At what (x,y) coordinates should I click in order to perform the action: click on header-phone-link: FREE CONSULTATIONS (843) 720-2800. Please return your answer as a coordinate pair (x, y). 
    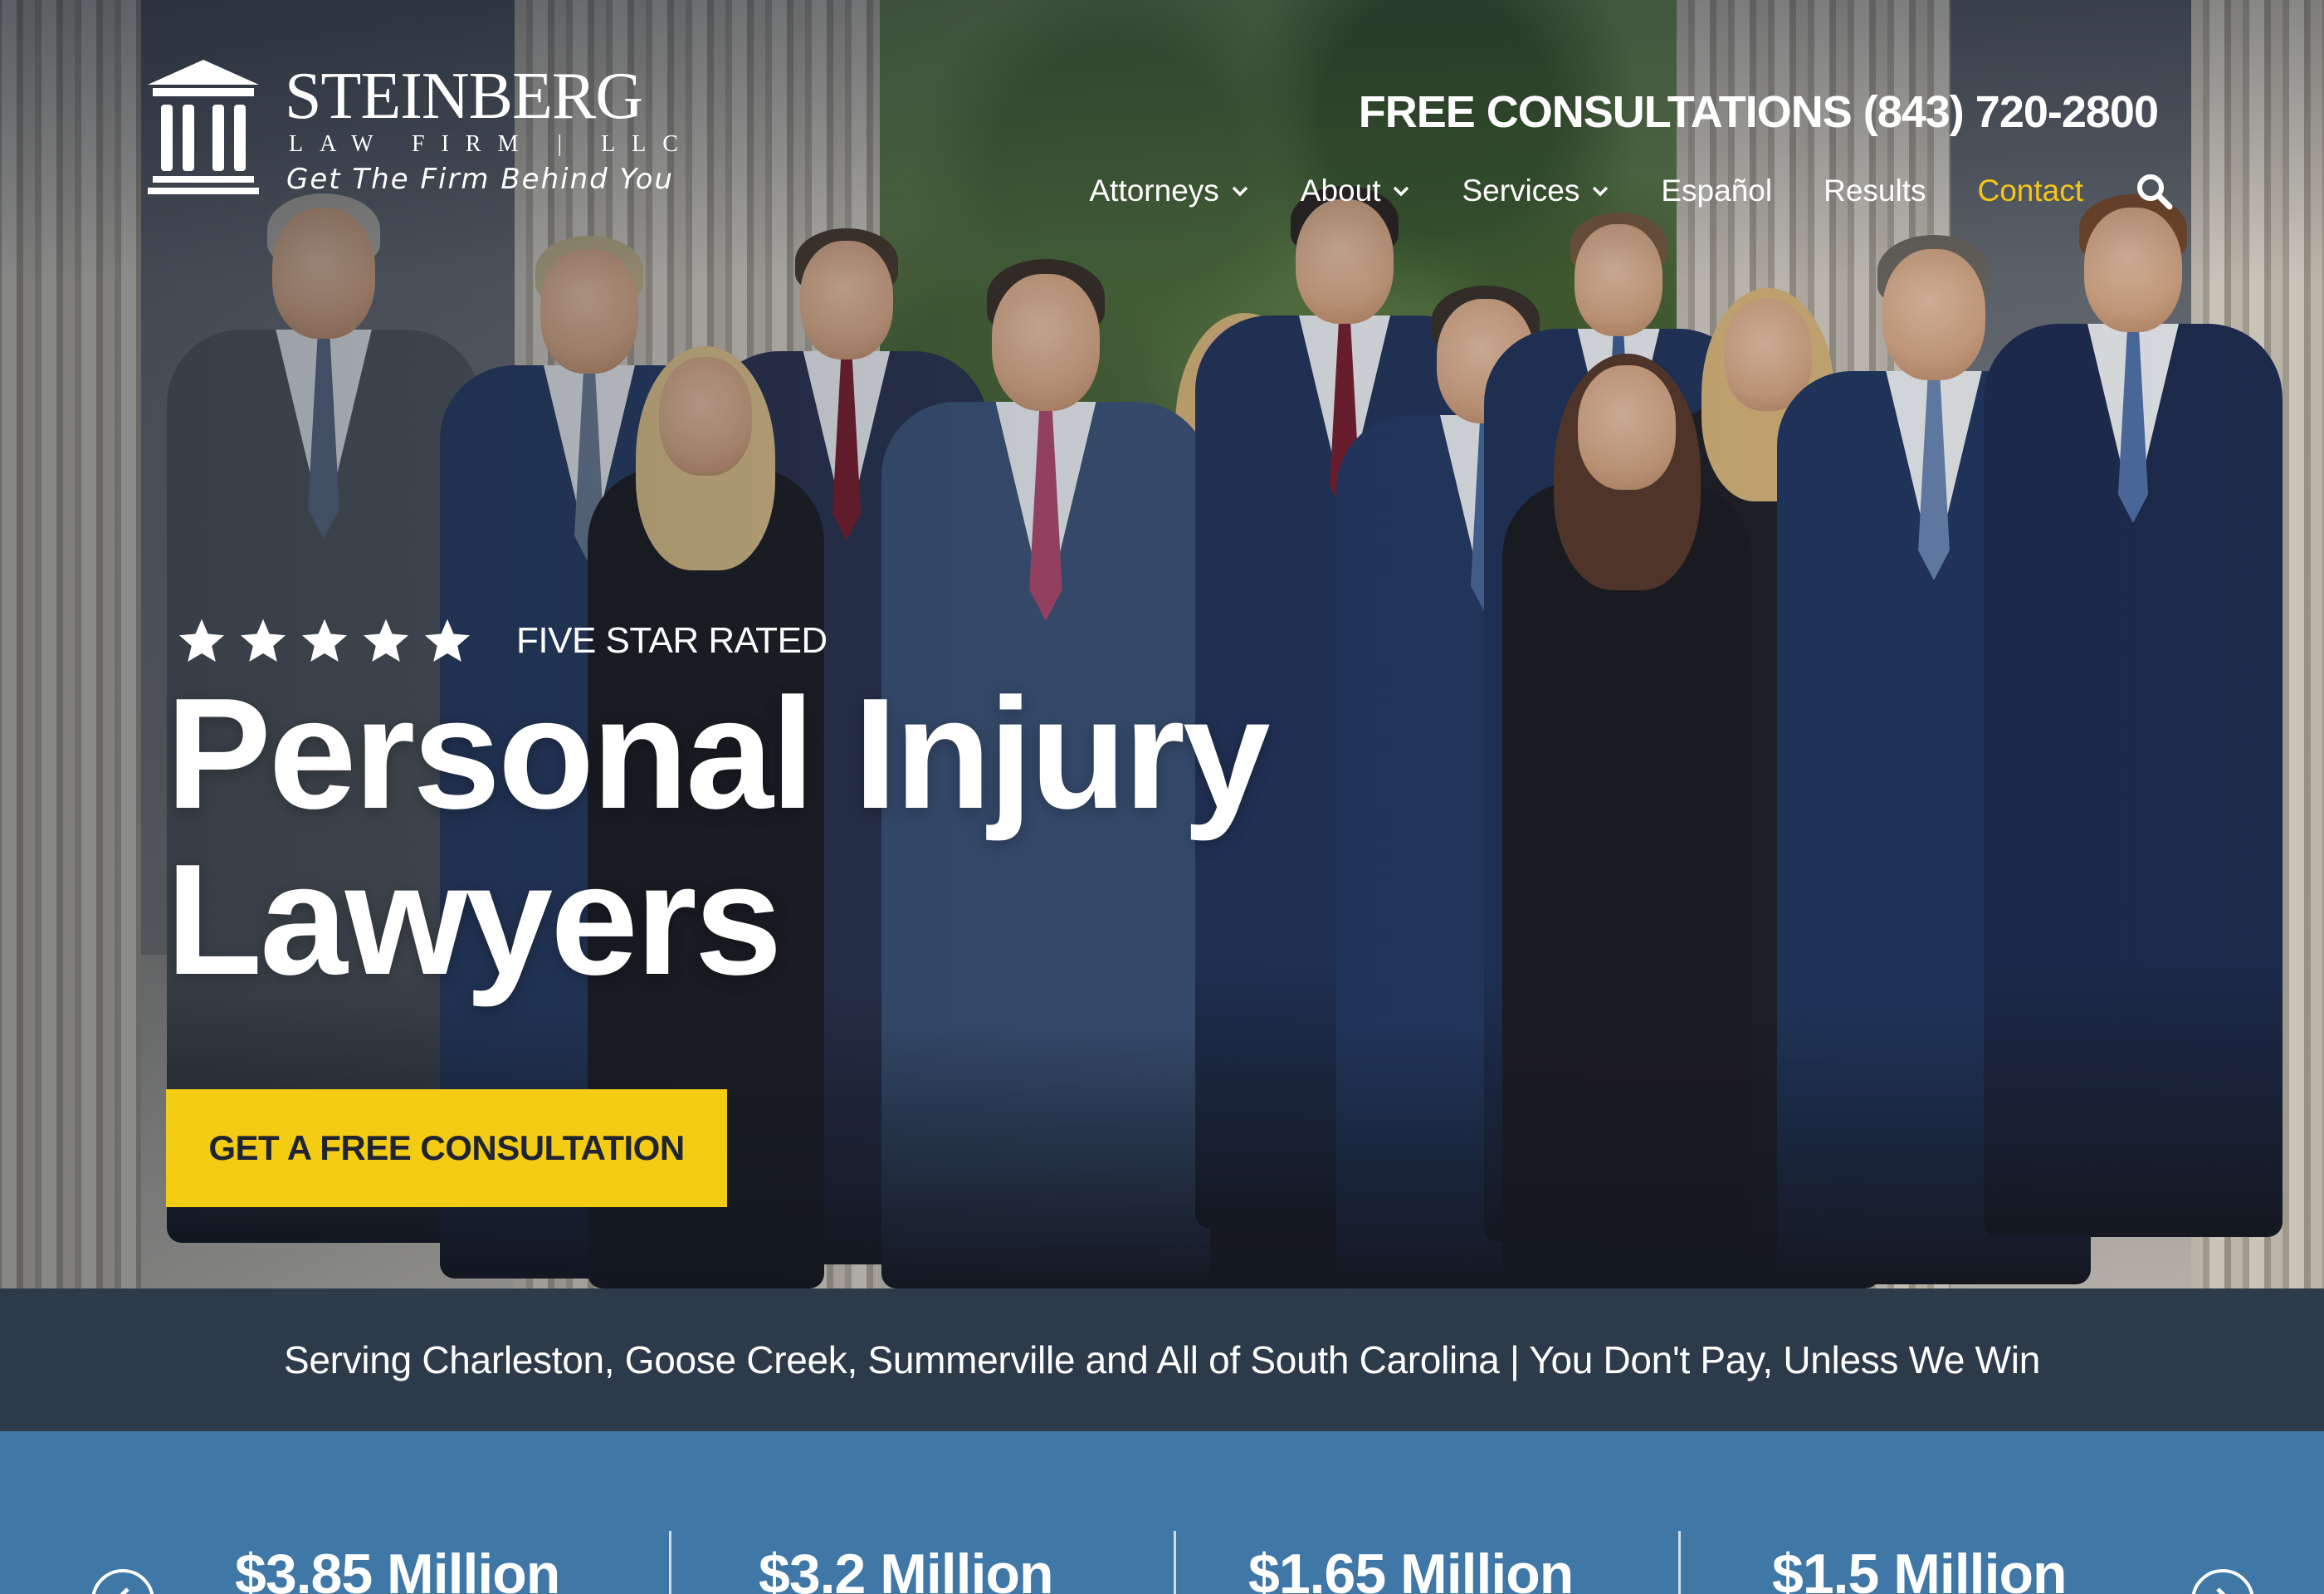
    Looking at the image, I should click on (1759, 112).